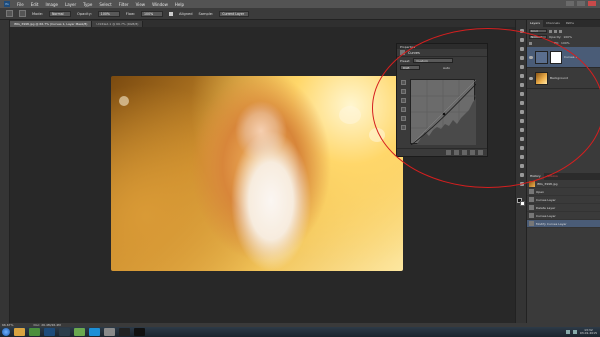  Describe the element at coordinates (130, 13) in the screenshot. I see `flow-label: Flow:` at that location.